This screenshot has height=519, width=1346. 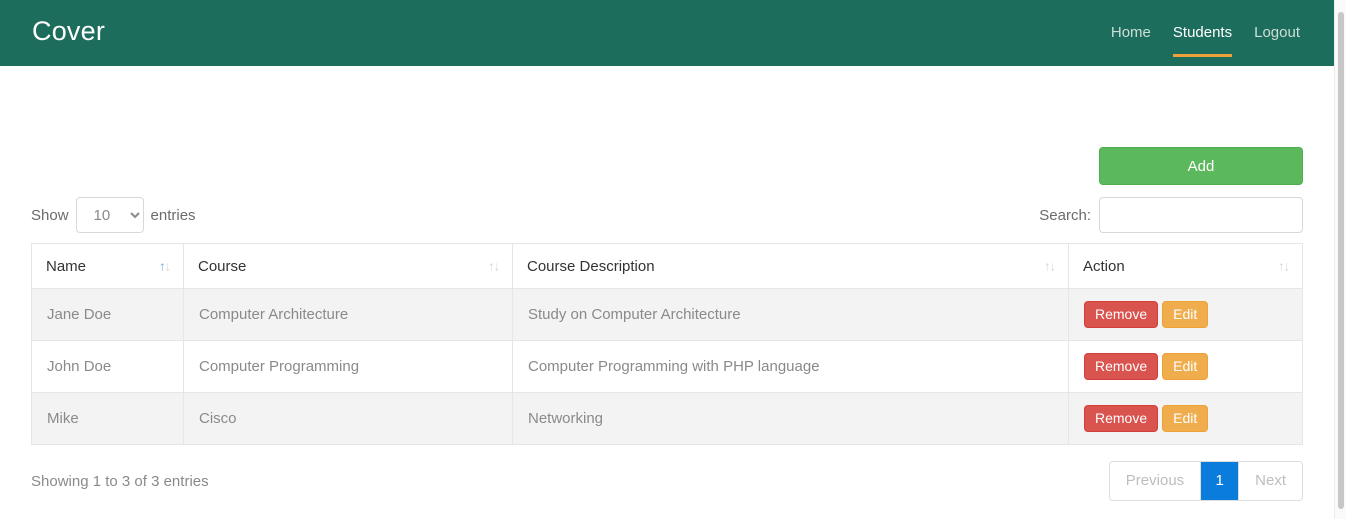 What do you see at coordinates (790, 314) in the screenshot?
I see `cell-description: Study on Computer Architecture` at bounding box center [790, 314].